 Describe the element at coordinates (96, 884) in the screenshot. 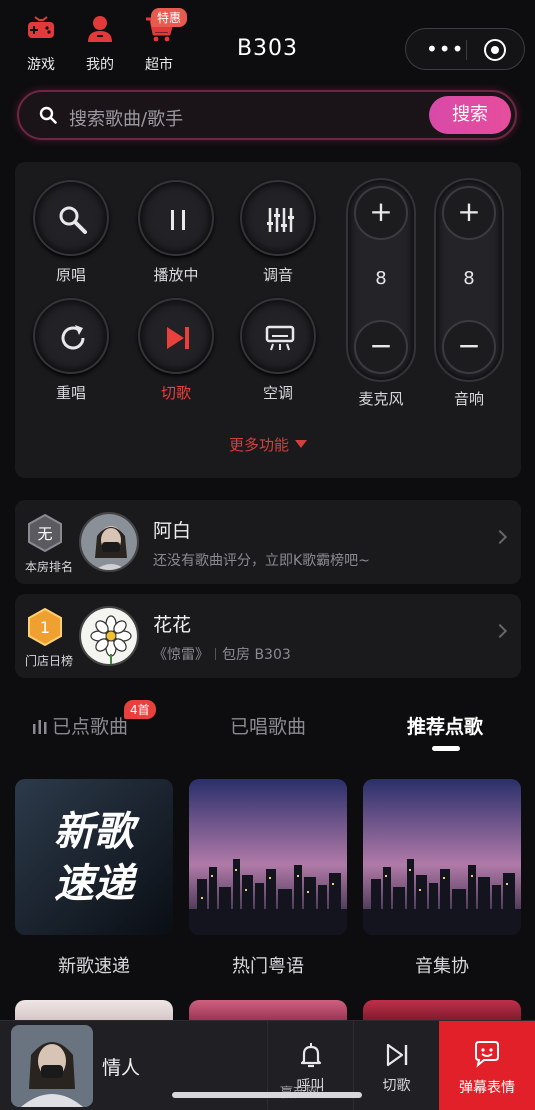

I see `cover-text-bottom: 速递` at that location.